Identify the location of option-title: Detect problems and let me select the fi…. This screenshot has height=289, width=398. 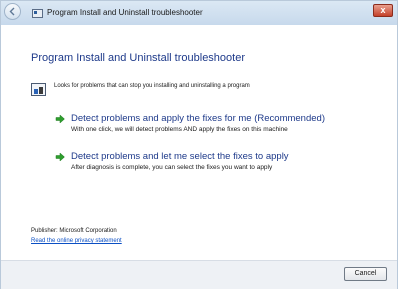
(180, 156).